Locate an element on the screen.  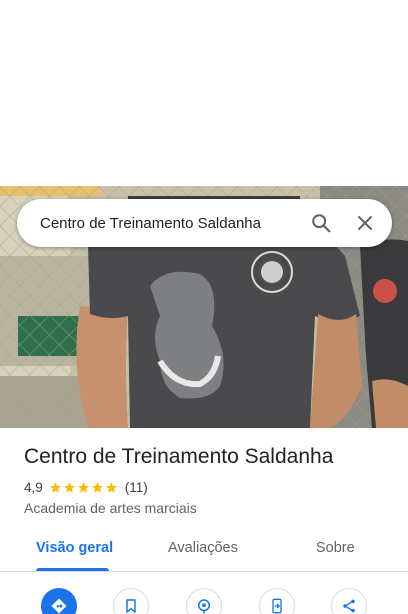
send-to-phone-button is located at coordinates (277, 601).